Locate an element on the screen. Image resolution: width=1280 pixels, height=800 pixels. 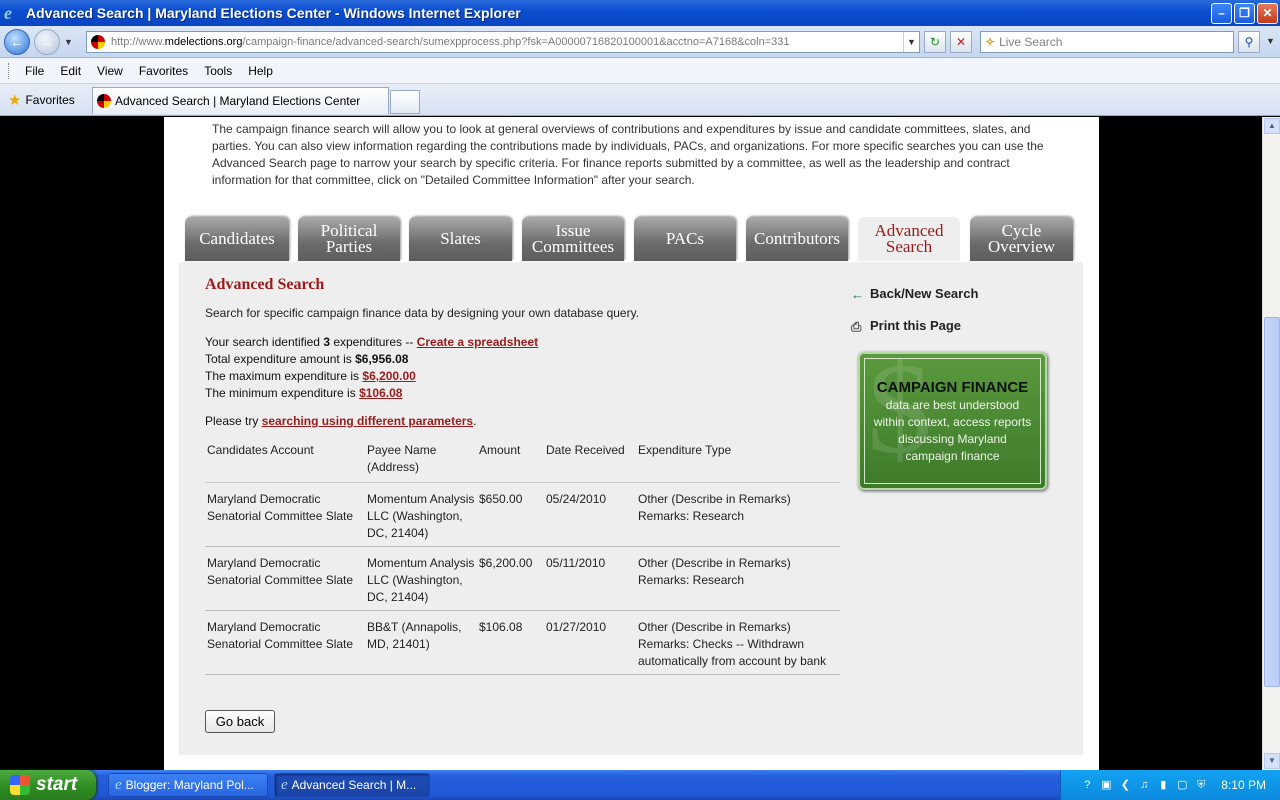
maryland-flag-favicon-icon is located at coordinates (98, 42).